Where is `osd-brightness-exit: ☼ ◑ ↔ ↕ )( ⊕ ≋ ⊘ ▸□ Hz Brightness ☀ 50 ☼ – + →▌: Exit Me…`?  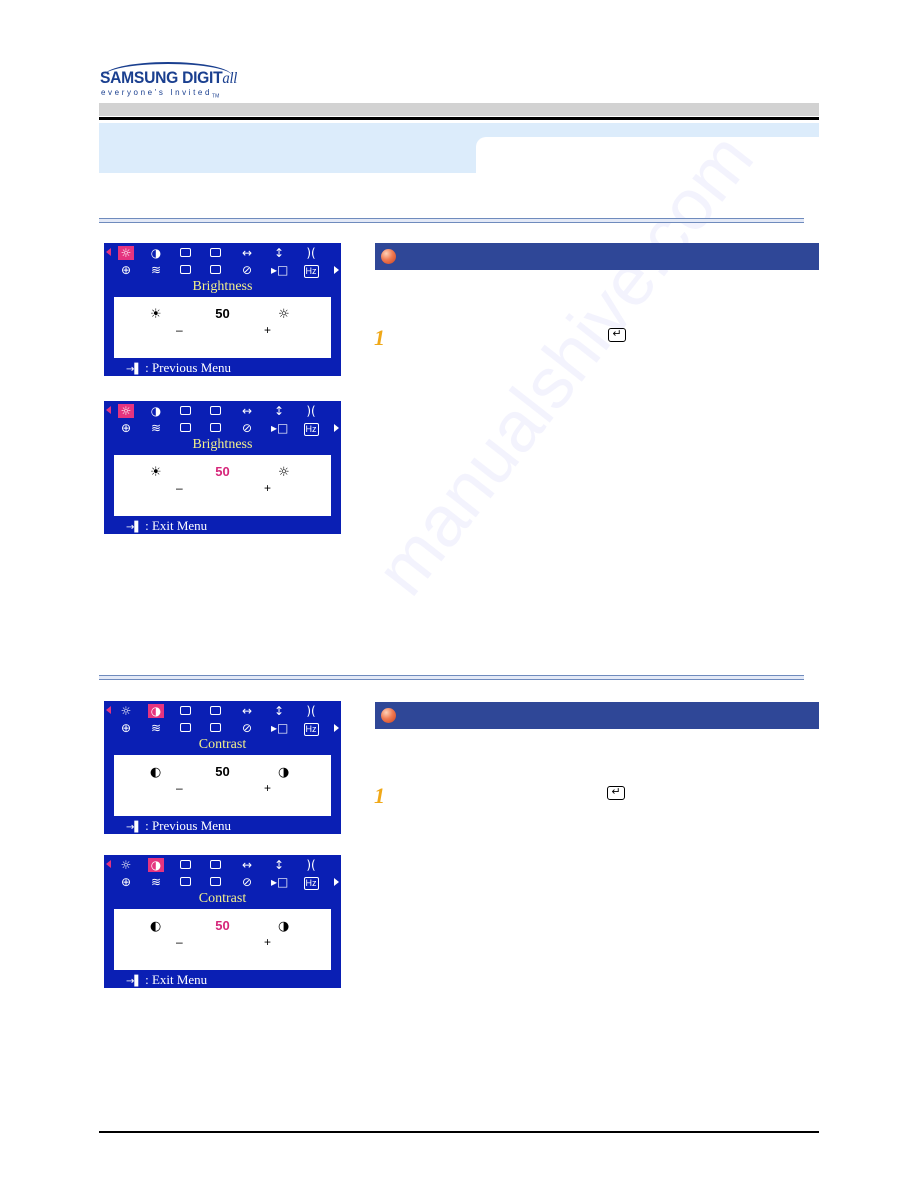 osd-brightness-exit: ☼ ◑ ↔ ↕ )( ⊕ ≋ ⊘ ▸□ Hz Brightness ☀ 50 ☼ – + →▌: Exit Me… is located at coordinates (222, 467).